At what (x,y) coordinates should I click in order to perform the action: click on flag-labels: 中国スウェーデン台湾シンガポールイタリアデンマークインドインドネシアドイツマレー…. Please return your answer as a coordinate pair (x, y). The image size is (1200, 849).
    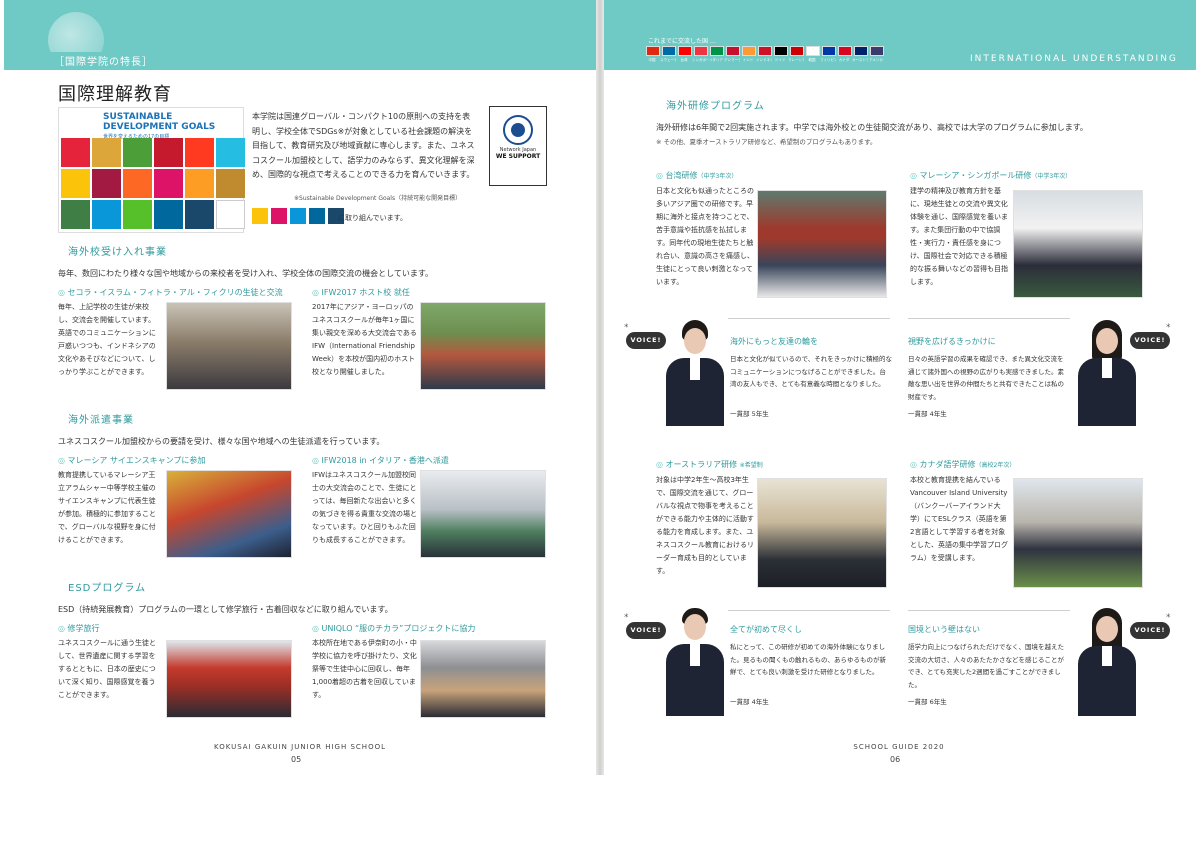
    Looking at the image, I should click on (764, 60).